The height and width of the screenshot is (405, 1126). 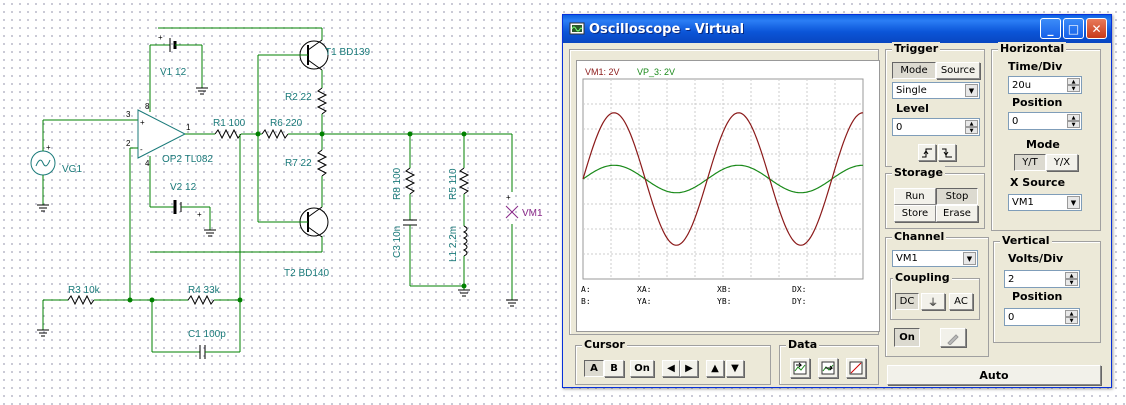 What do you see at coordinates (656, 72) in the screenshot?
I see `legend-vp3: VP_3: 2V` at bounding box center [656, 72].